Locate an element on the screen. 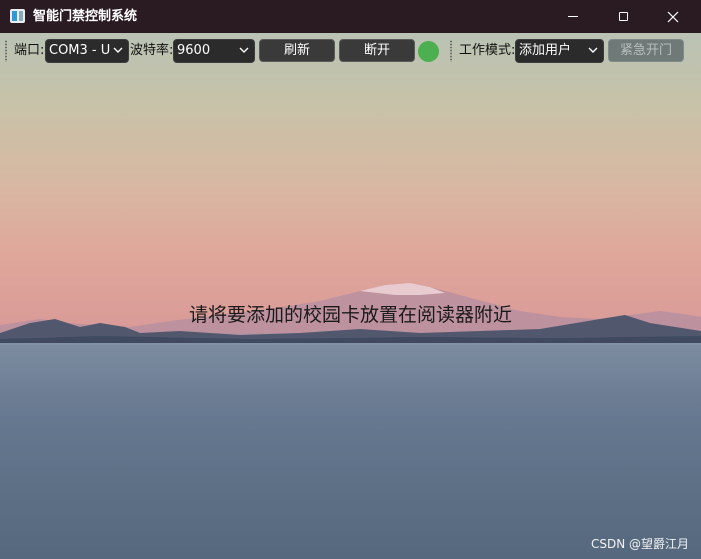 This screenshot has width=701, height=559. card-prompt-text: 请将要添加的校园卡放置在阅读器附近 is located at coordinates (350, 315).